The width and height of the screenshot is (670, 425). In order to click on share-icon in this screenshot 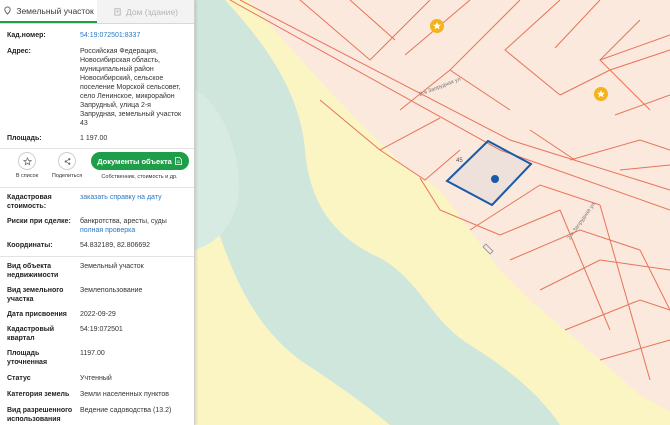, I will do `click(67, 161)`.